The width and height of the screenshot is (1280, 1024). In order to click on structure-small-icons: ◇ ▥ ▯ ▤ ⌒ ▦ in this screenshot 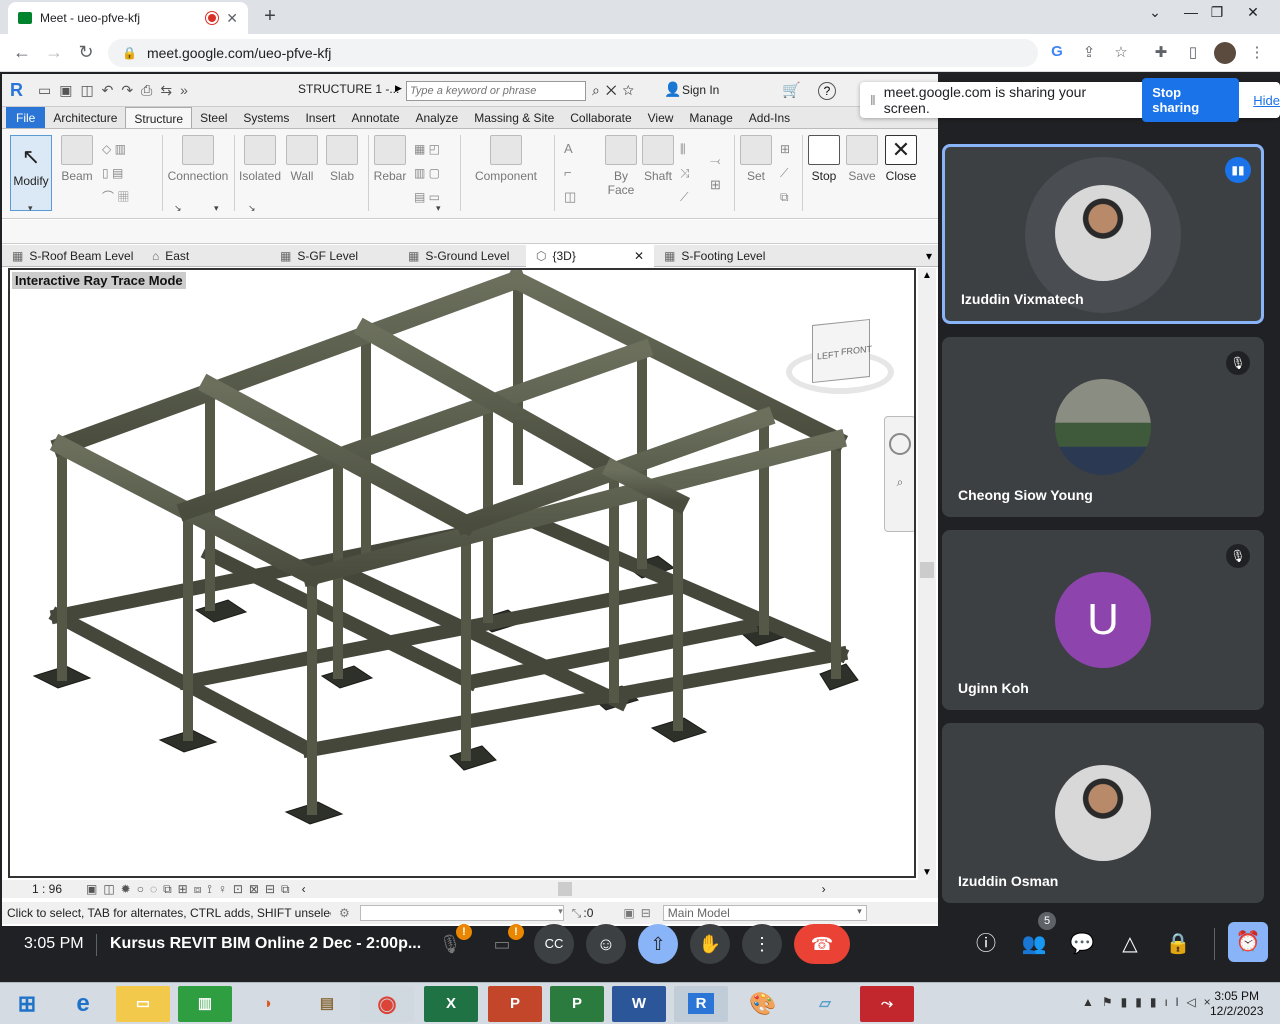, I will do `click(129, 173)`.